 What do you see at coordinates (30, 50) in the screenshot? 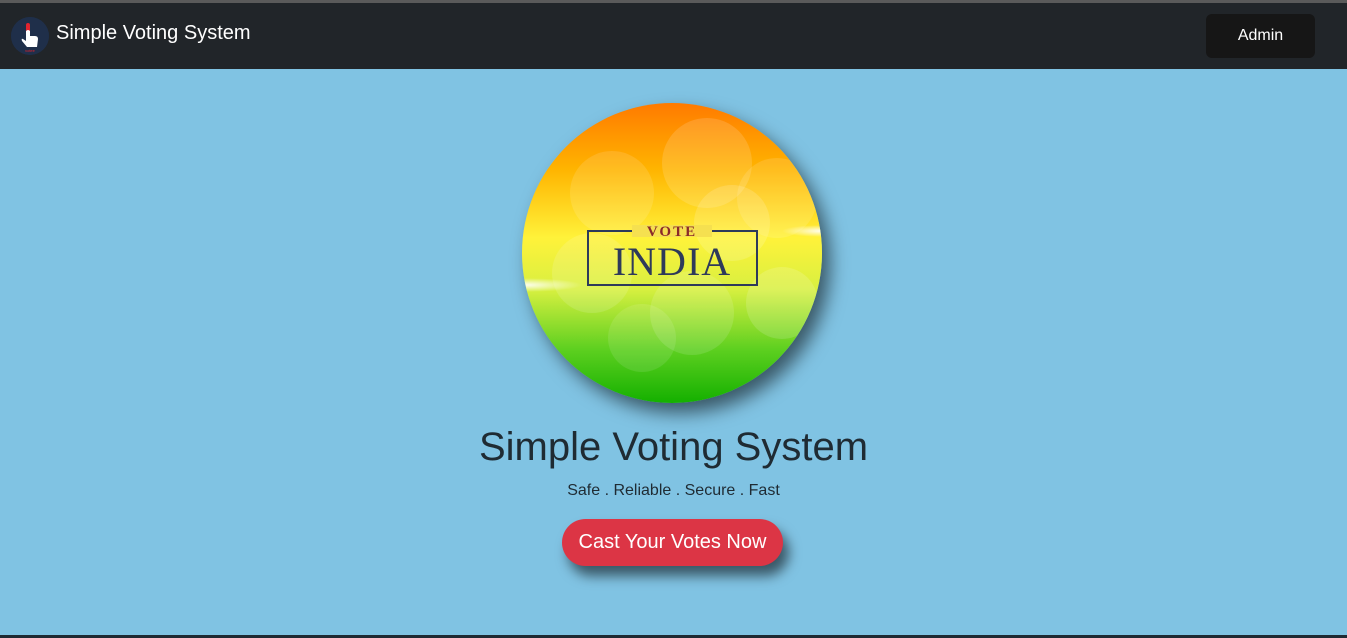
I see `logo-text: votee` at bounding box center [30, 50].